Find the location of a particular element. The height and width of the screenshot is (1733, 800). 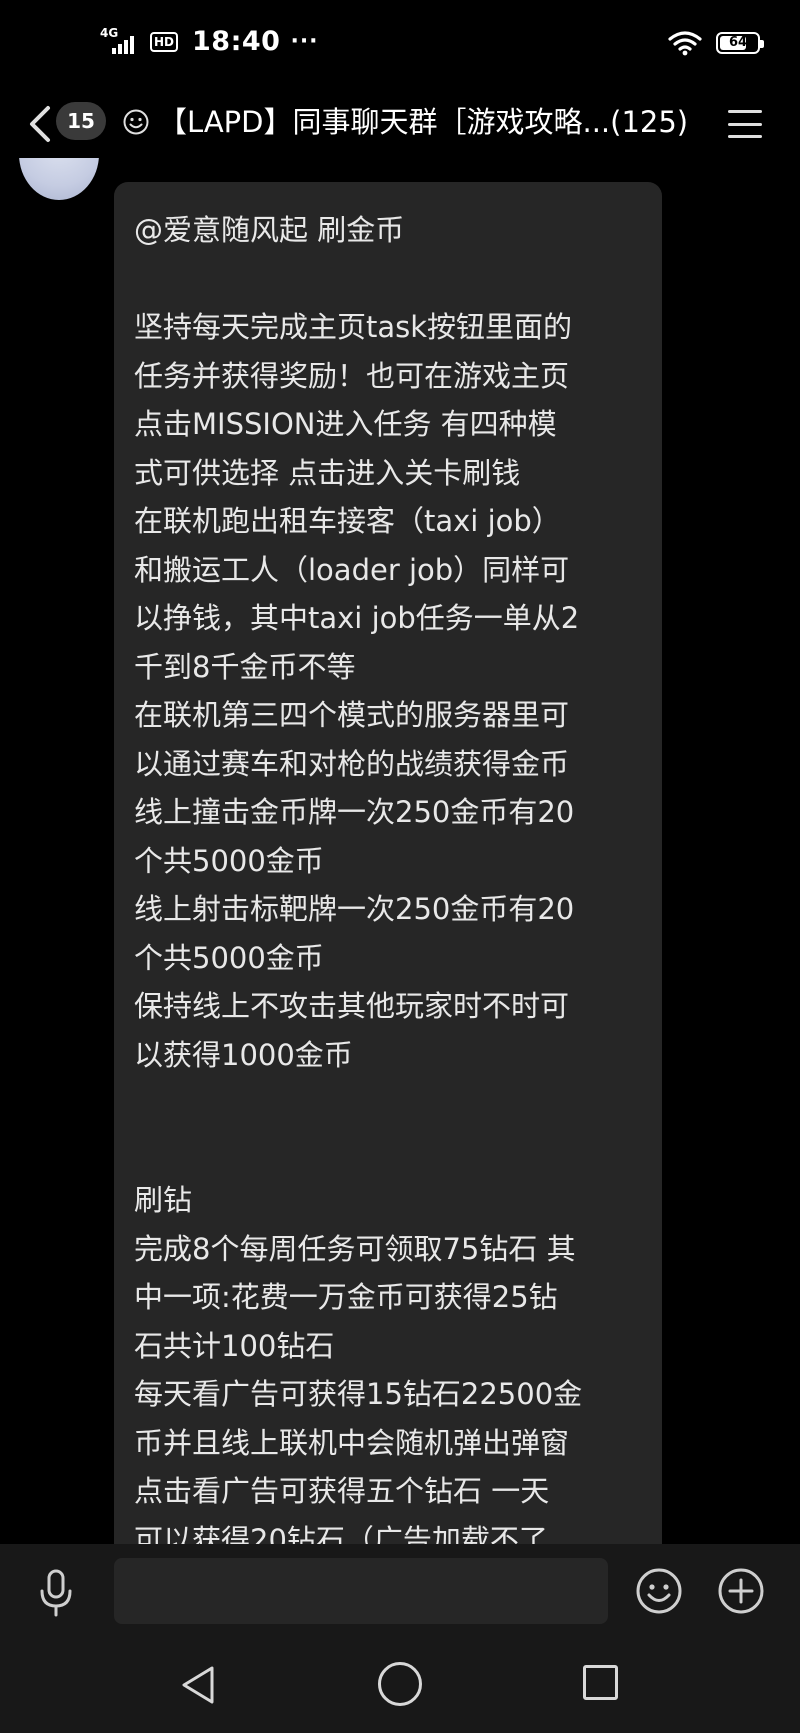

battery-level: 64 is located at coordinates (738, 42).